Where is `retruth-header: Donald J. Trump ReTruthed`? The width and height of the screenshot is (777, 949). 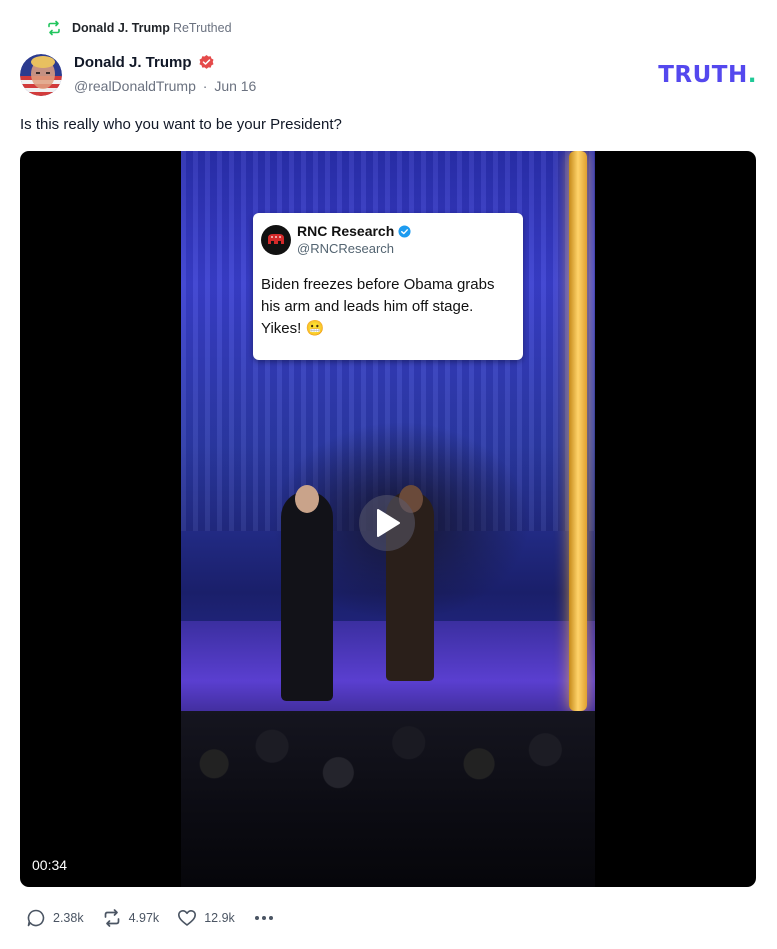 retruth-header: Donald J. Trump ReTruthed is located at coordinates (139, 28).